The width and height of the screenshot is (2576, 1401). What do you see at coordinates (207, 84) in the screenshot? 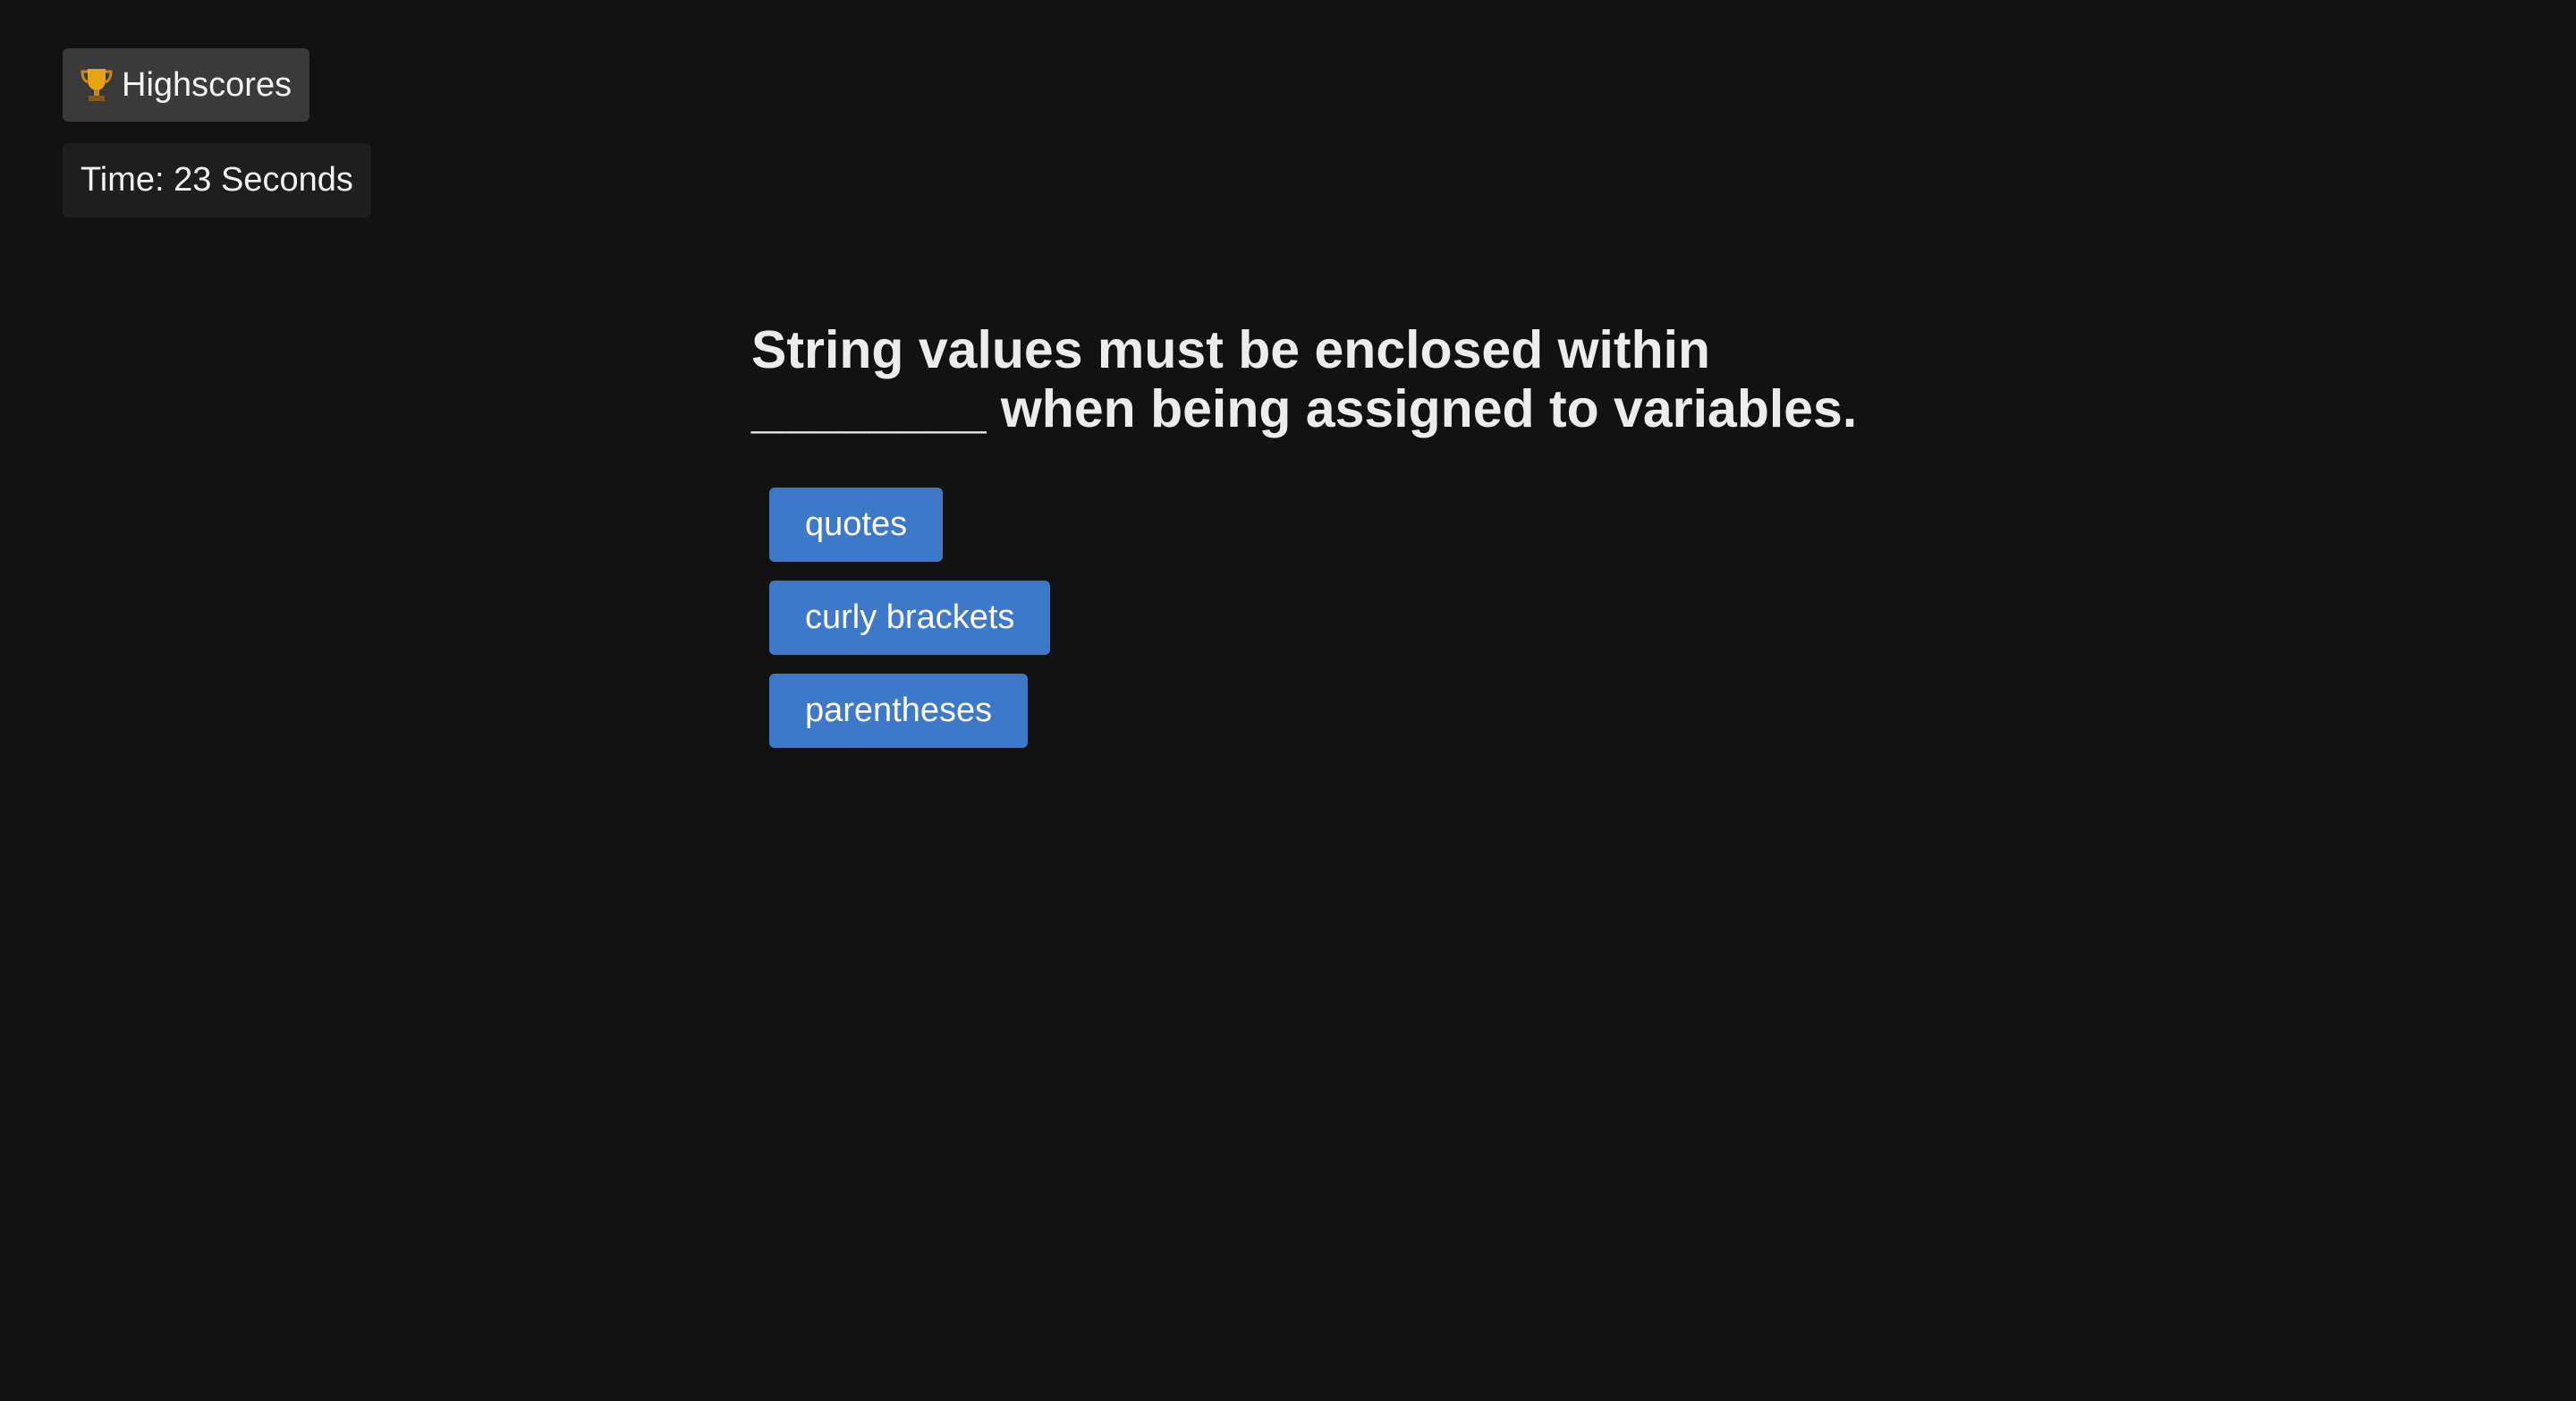
I see `highscores-label: Highscores` at bounding box center [207, 84].